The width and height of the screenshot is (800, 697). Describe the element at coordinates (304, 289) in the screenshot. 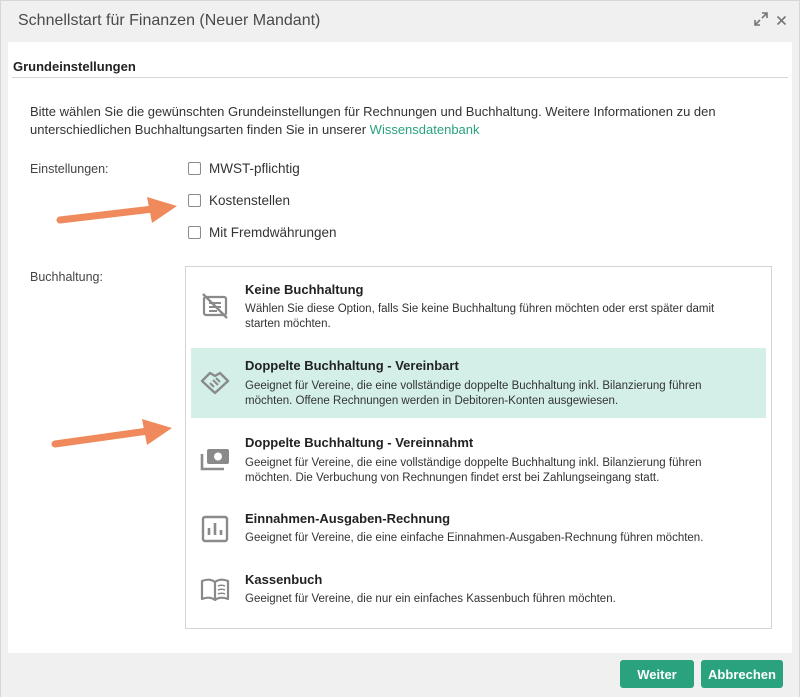

I see `option-title: Keine Buchhaltung` at that location.